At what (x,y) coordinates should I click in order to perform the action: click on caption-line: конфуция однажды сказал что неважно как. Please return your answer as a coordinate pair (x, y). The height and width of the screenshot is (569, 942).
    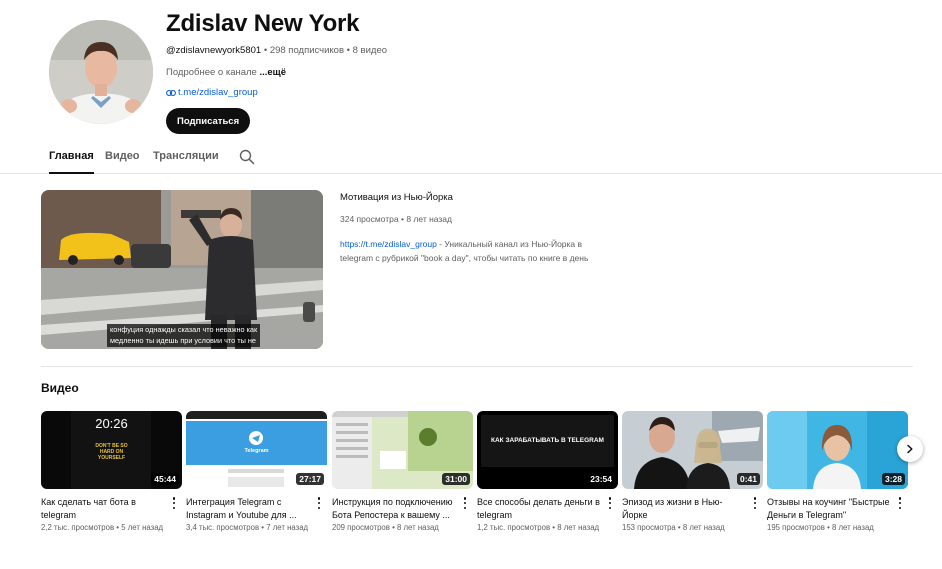
    Looking at the image, I should click on (184, 329).